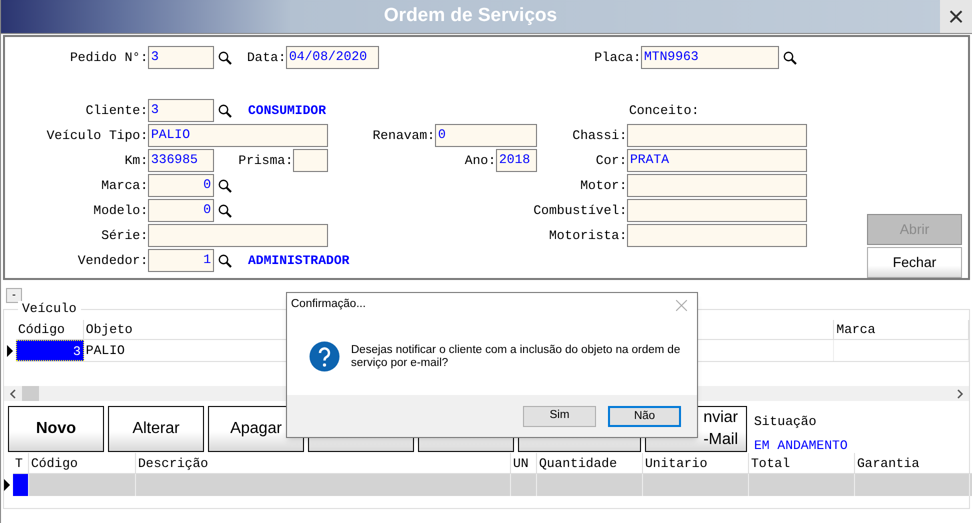 The width and height of the screenshot is (972, 523). Describe the element at coordinates (471, 16) in the screenshot. I see `window-title: Ordem de Serviços` at that location.